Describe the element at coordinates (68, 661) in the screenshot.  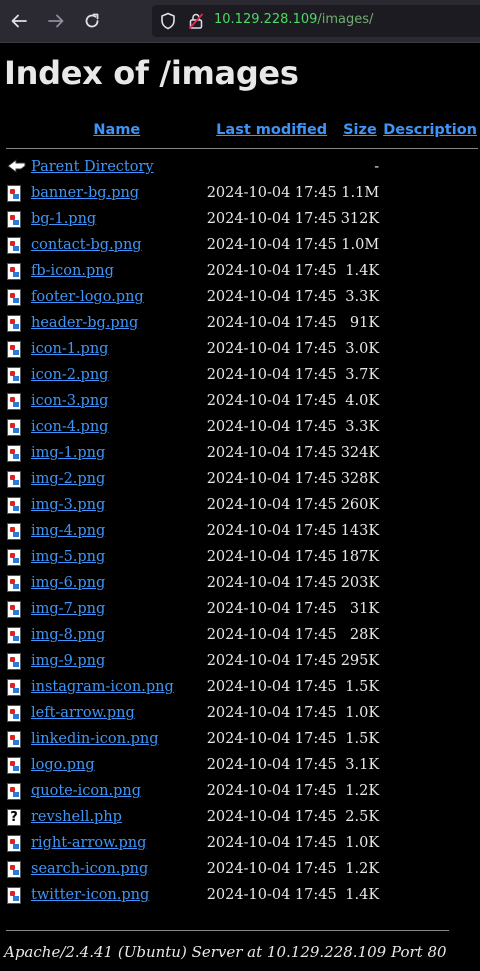
I see `file-link: img-9.png` at that location.